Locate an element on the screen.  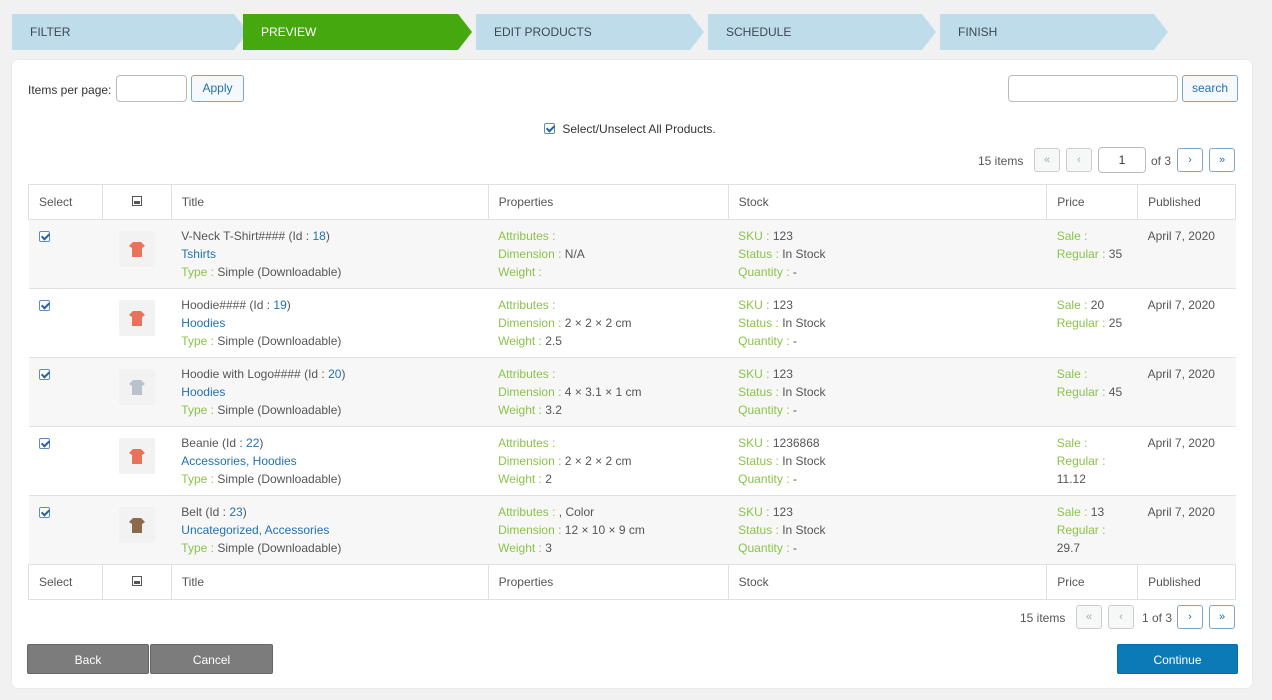
back-button: Back is located at coordinates (88, 659).